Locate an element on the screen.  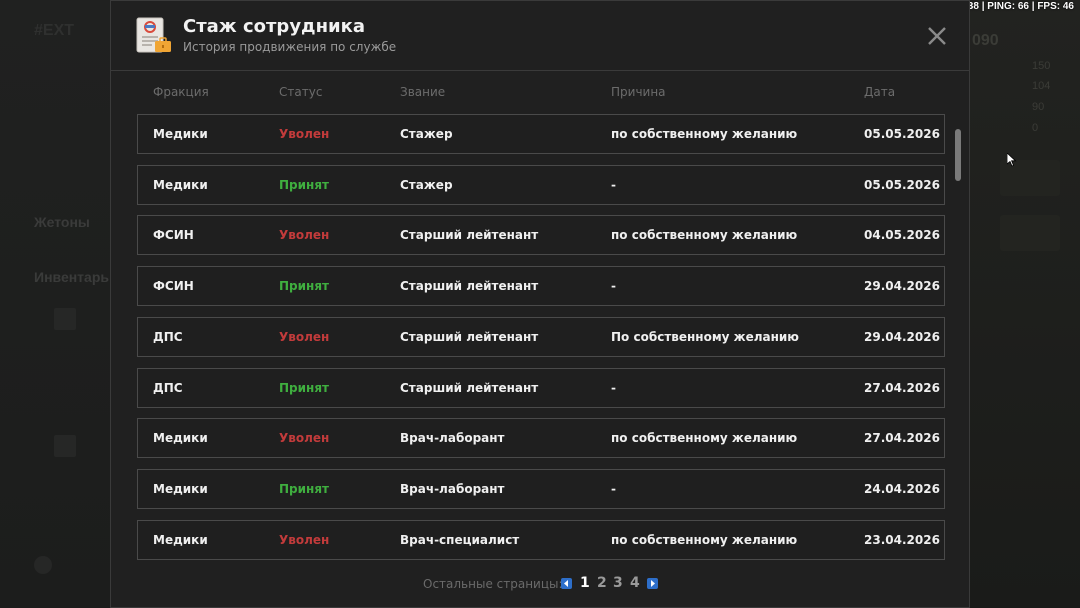
page-number: 4 is located at coordinates (635, 583).